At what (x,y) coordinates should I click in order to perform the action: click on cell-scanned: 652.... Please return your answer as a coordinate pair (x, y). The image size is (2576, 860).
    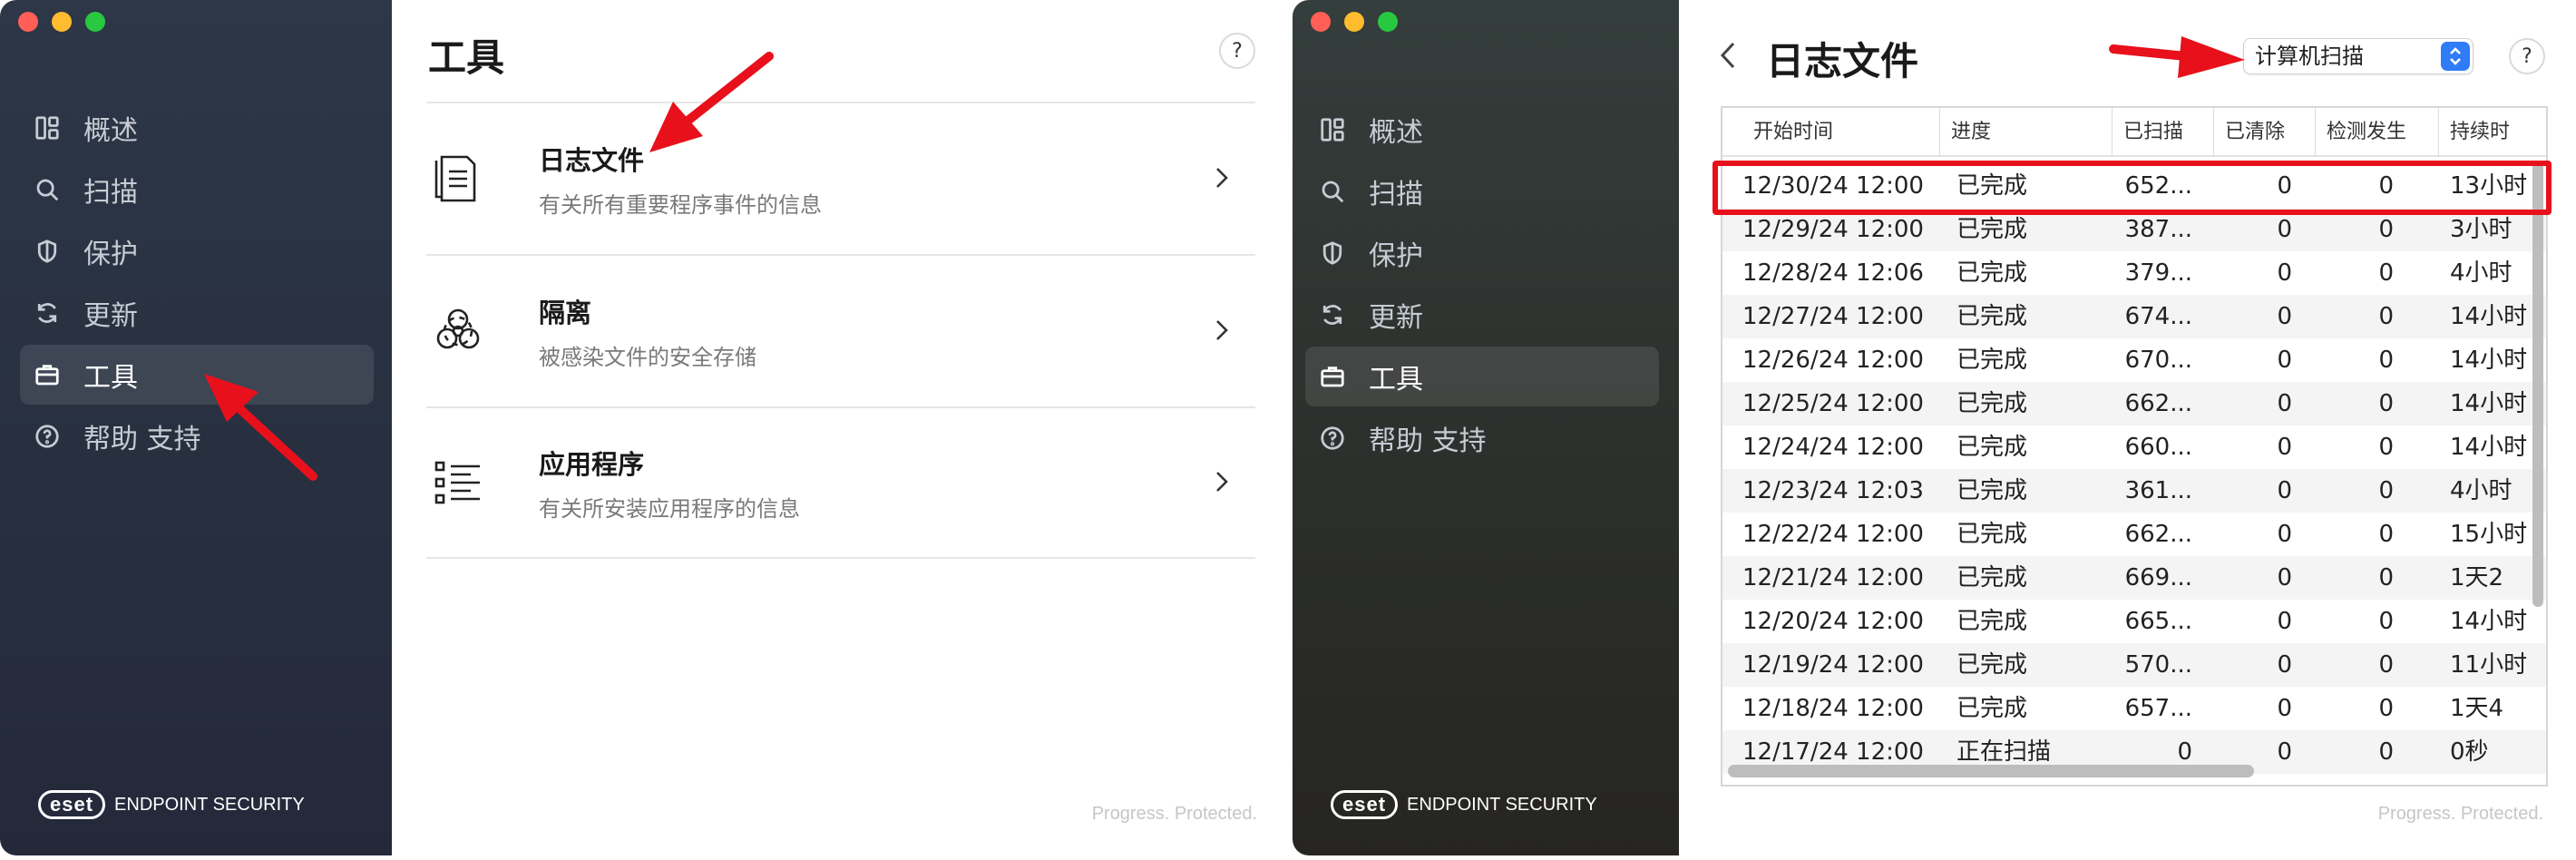
    Looking at the image, I should click on (2158, 186).